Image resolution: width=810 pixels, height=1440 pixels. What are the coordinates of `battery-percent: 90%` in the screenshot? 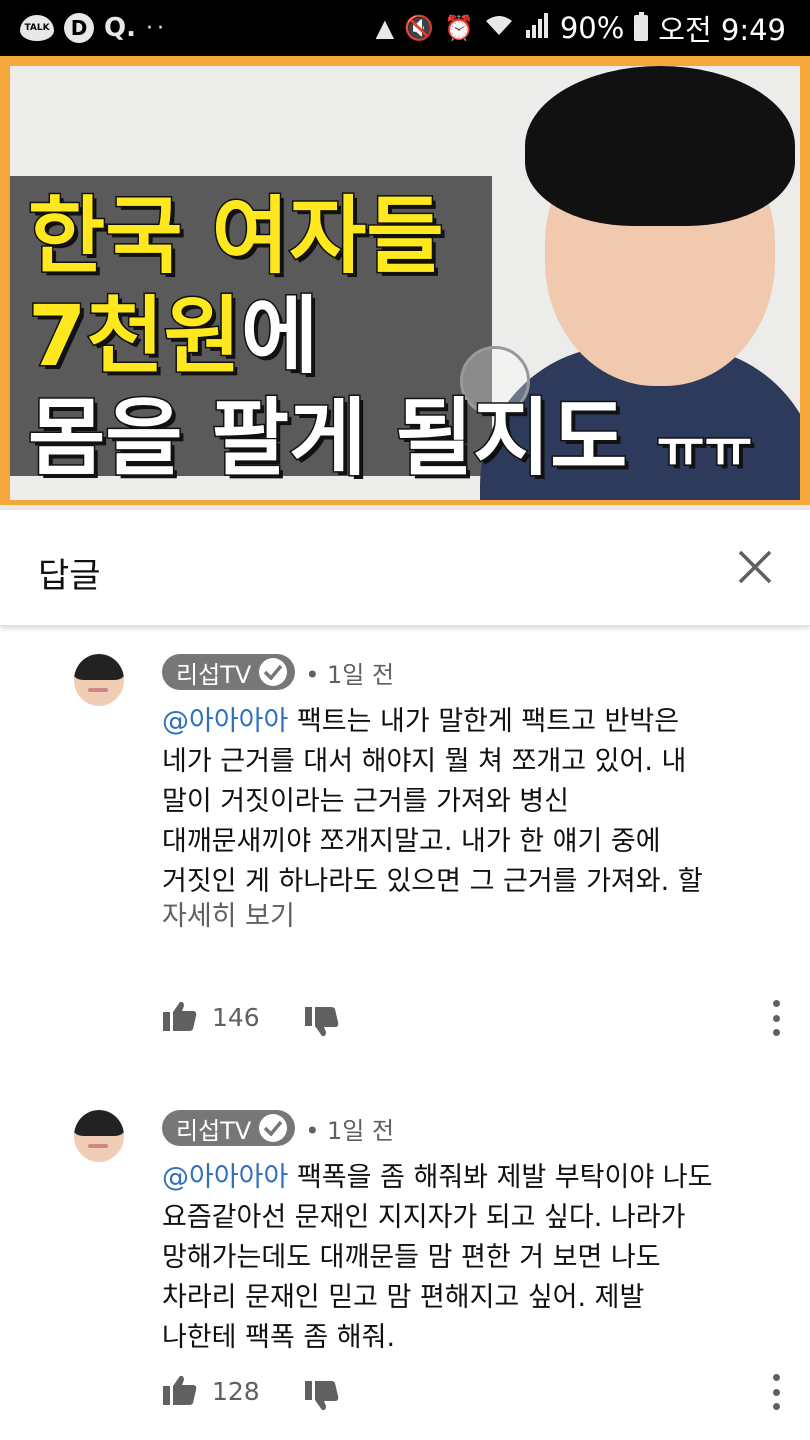 It's located at (592, 28).